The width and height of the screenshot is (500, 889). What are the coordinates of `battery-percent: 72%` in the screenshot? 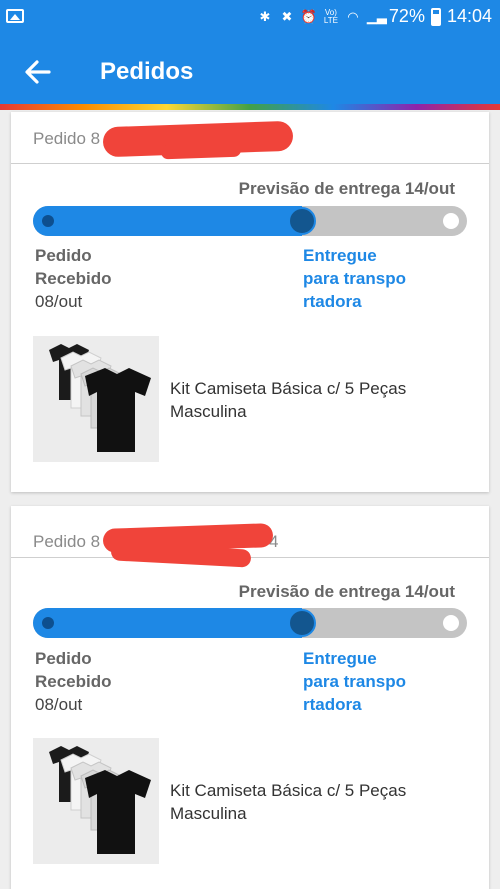 It's located at (406, 16).